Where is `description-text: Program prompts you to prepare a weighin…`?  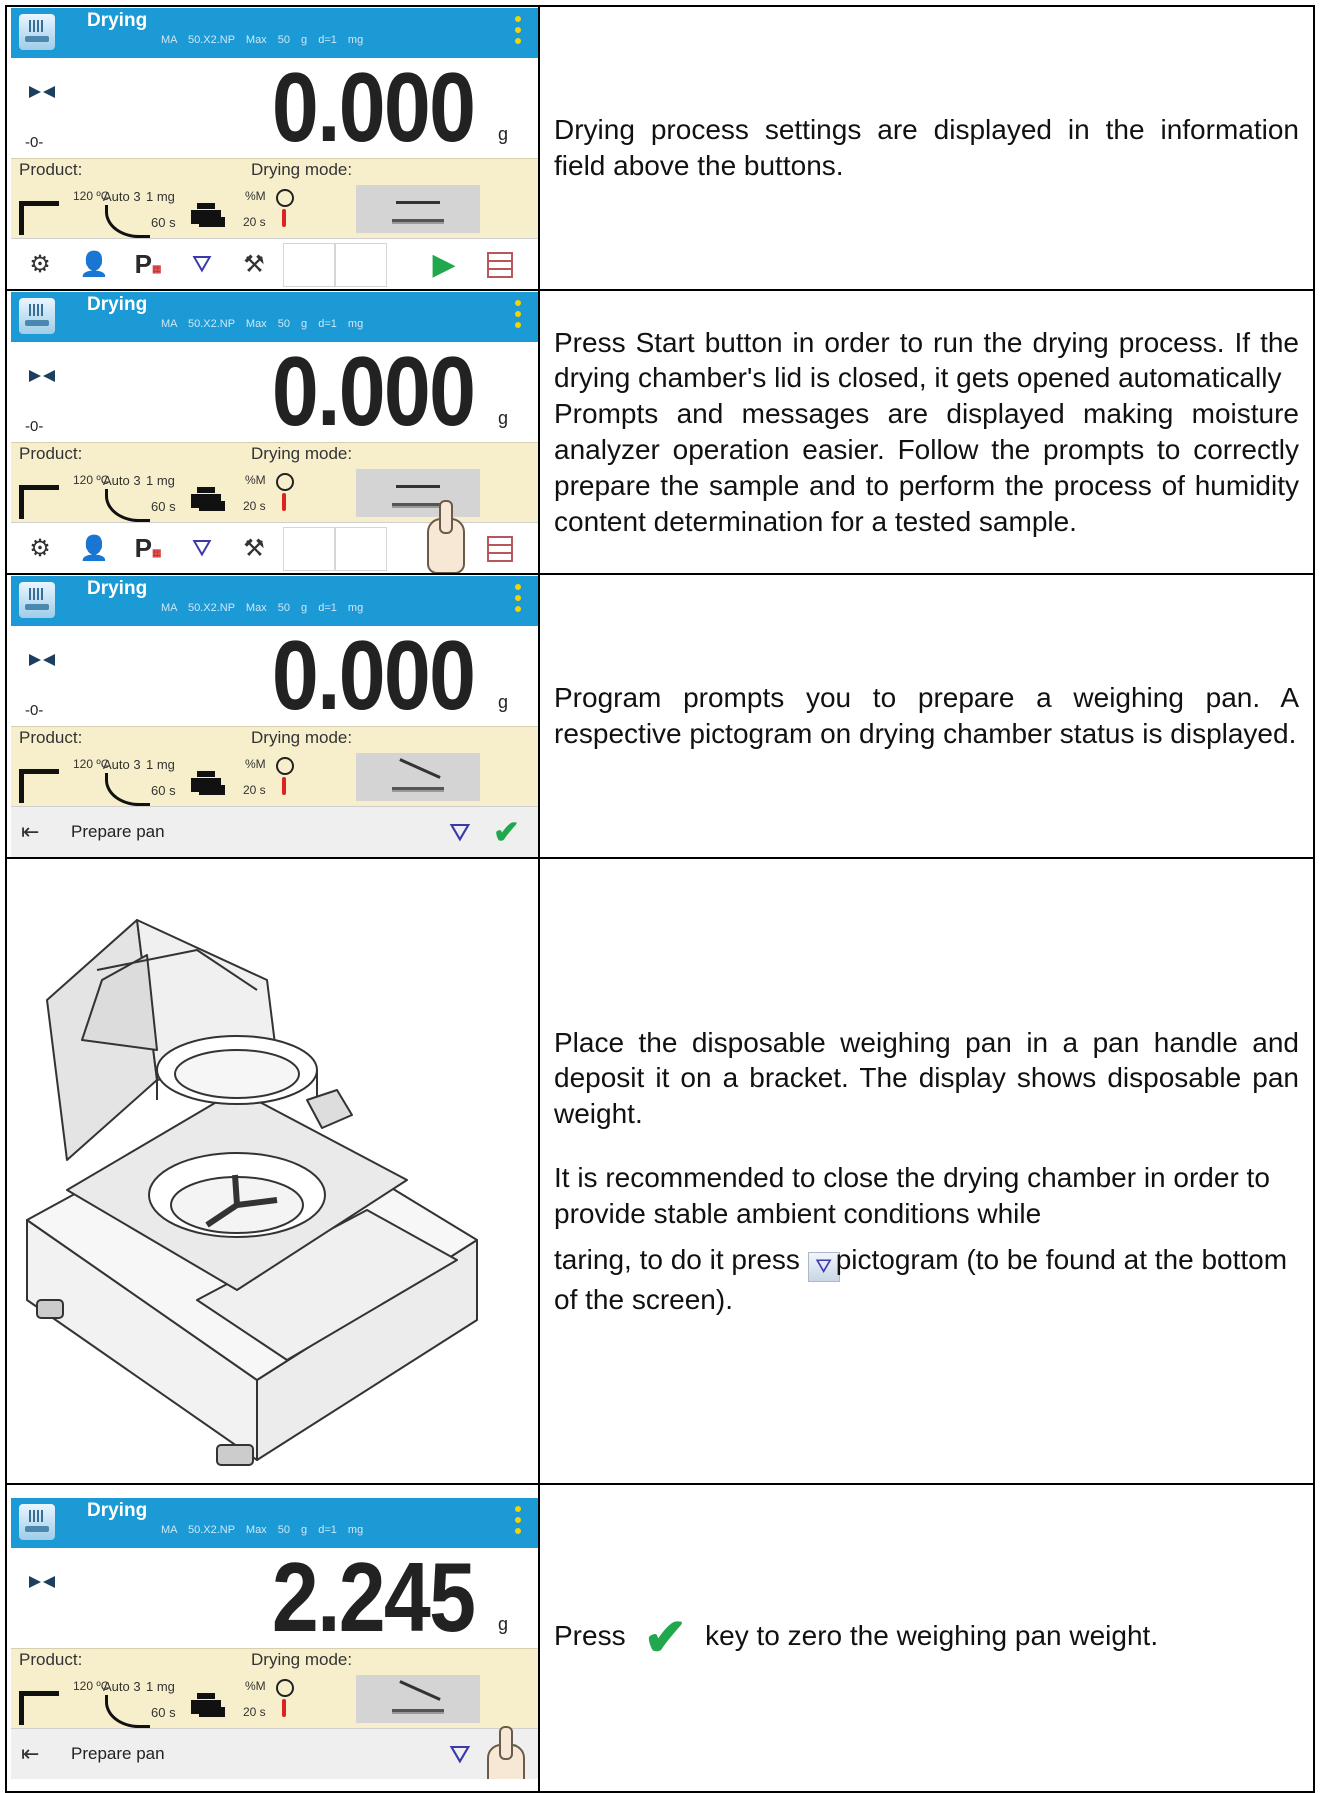
description-text: Program prompts you to prepare a weighin… is located at coordinates (926, 715).